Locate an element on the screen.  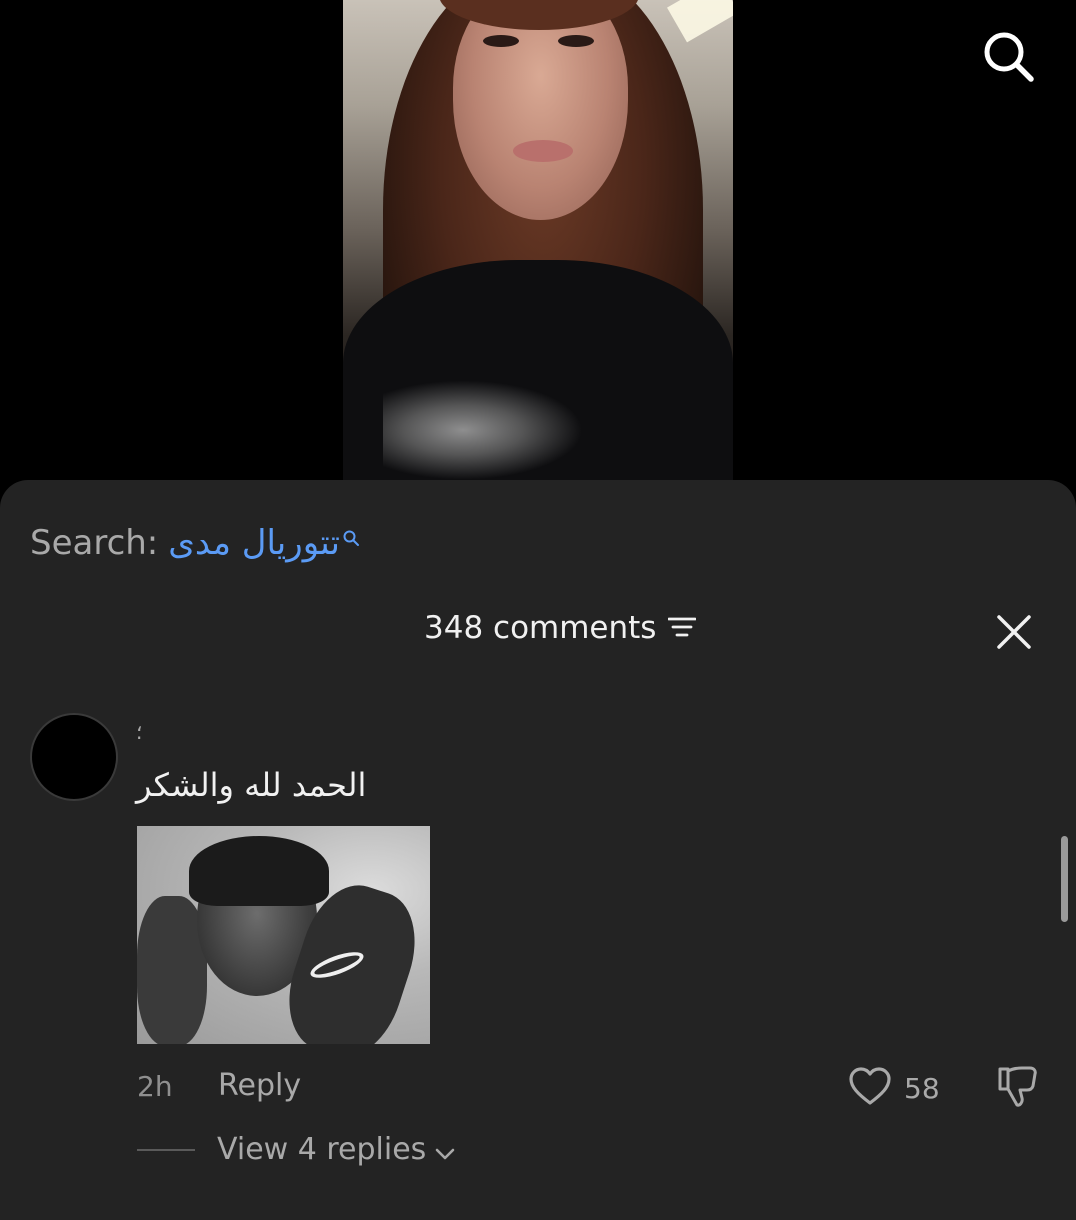
scrollbar is located at coordinates (1064, 879).